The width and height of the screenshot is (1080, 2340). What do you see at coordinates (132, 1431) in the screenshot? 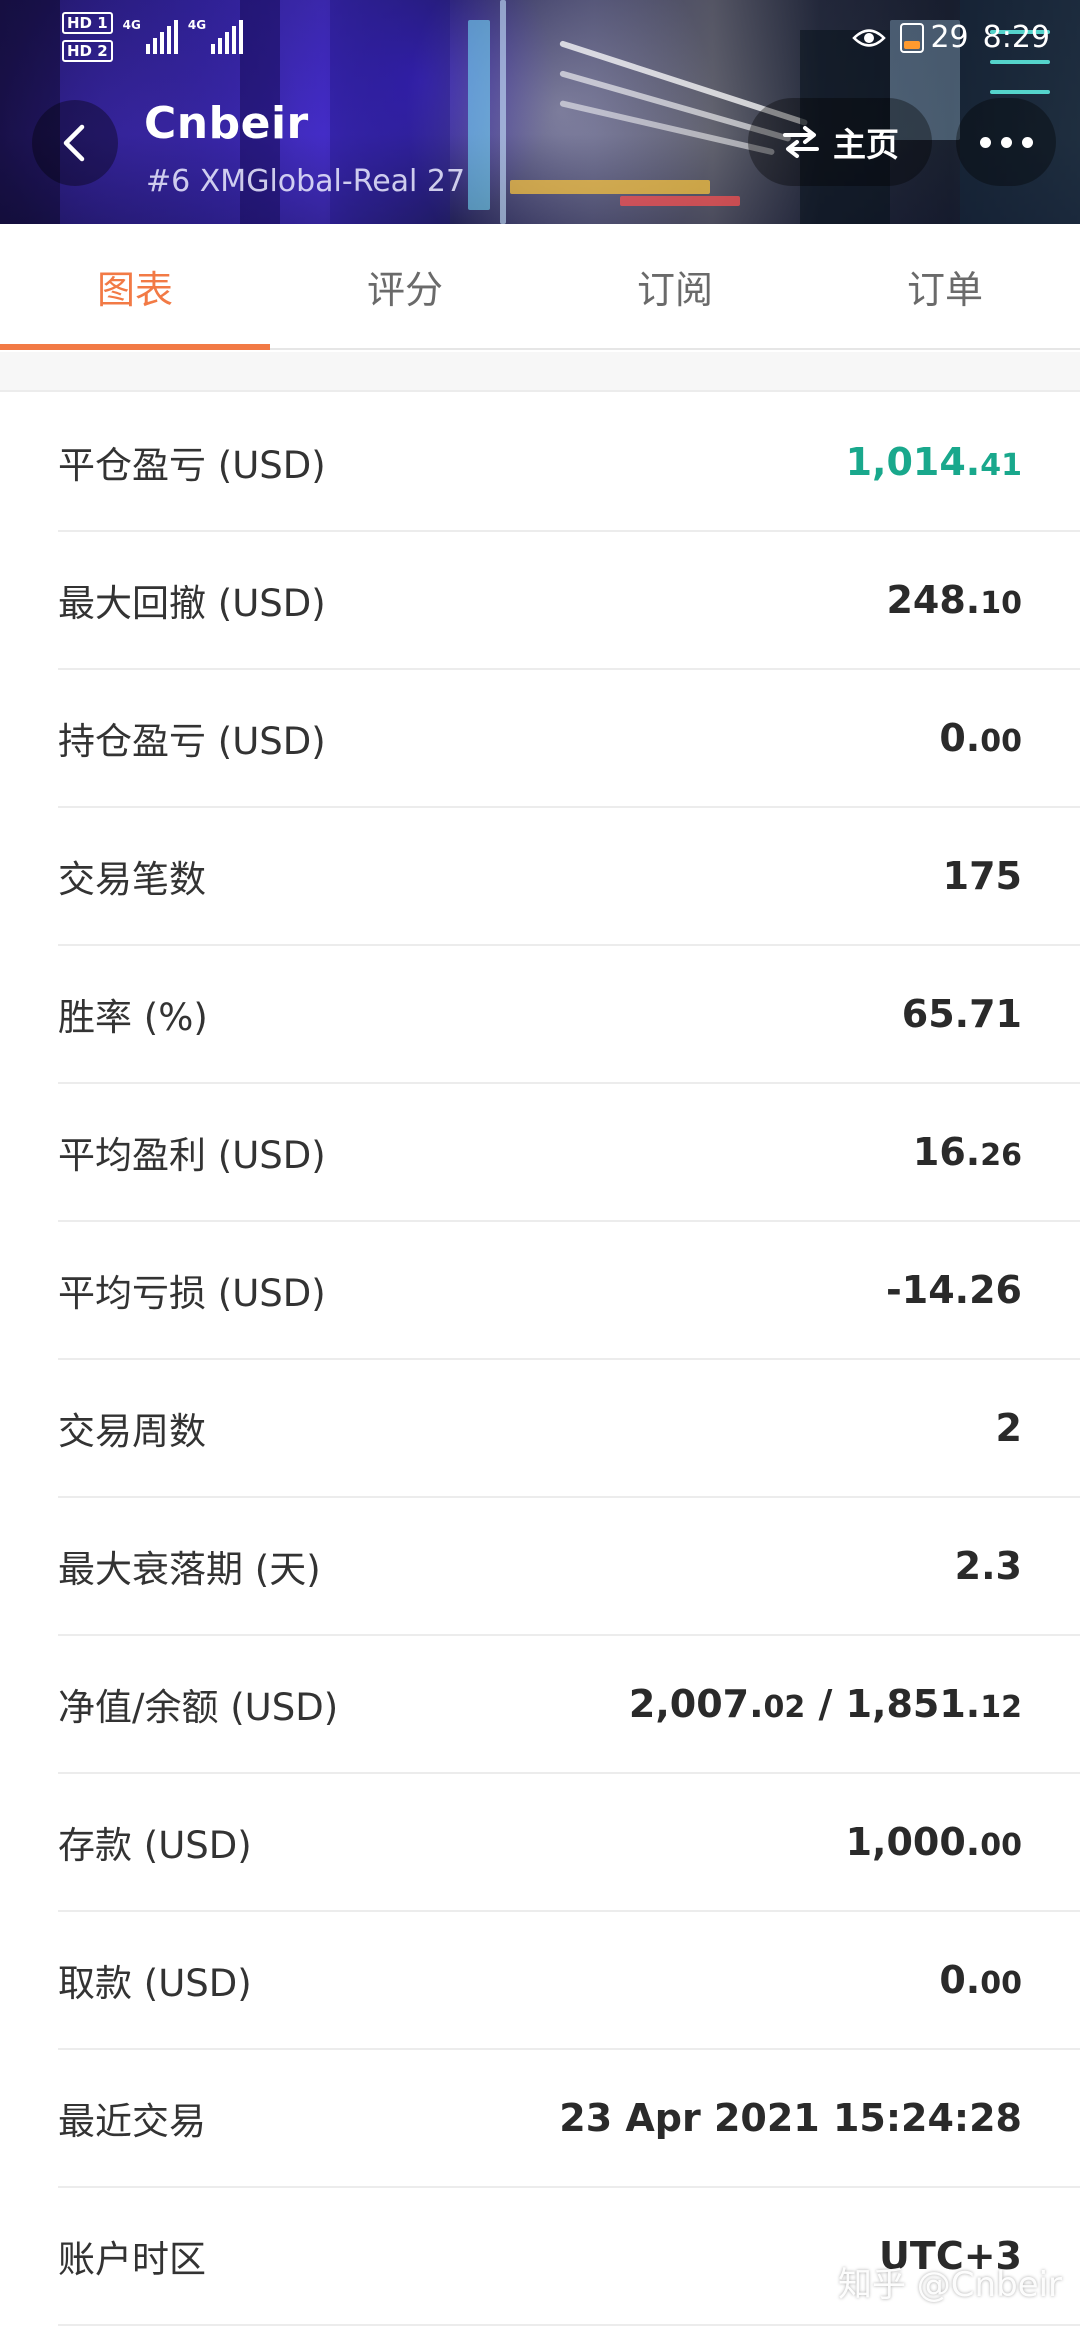
I see `stat-label: 交易周数` at bounding box center [132, 1431].